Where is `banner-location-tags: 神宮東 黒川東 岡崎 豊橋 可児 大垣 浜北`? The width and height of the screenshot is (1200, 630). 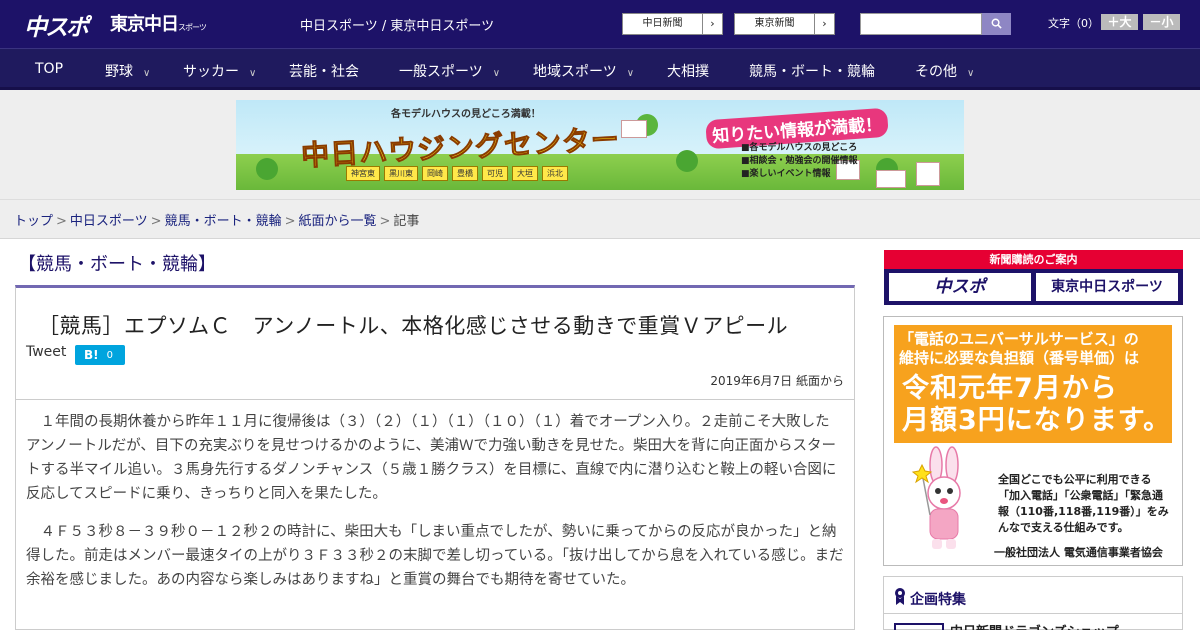 banner-location-tags: 神宮東 黒川東 岡崎 豊橋 可児 大垣 浜北 is located at coordinates (457, 173).